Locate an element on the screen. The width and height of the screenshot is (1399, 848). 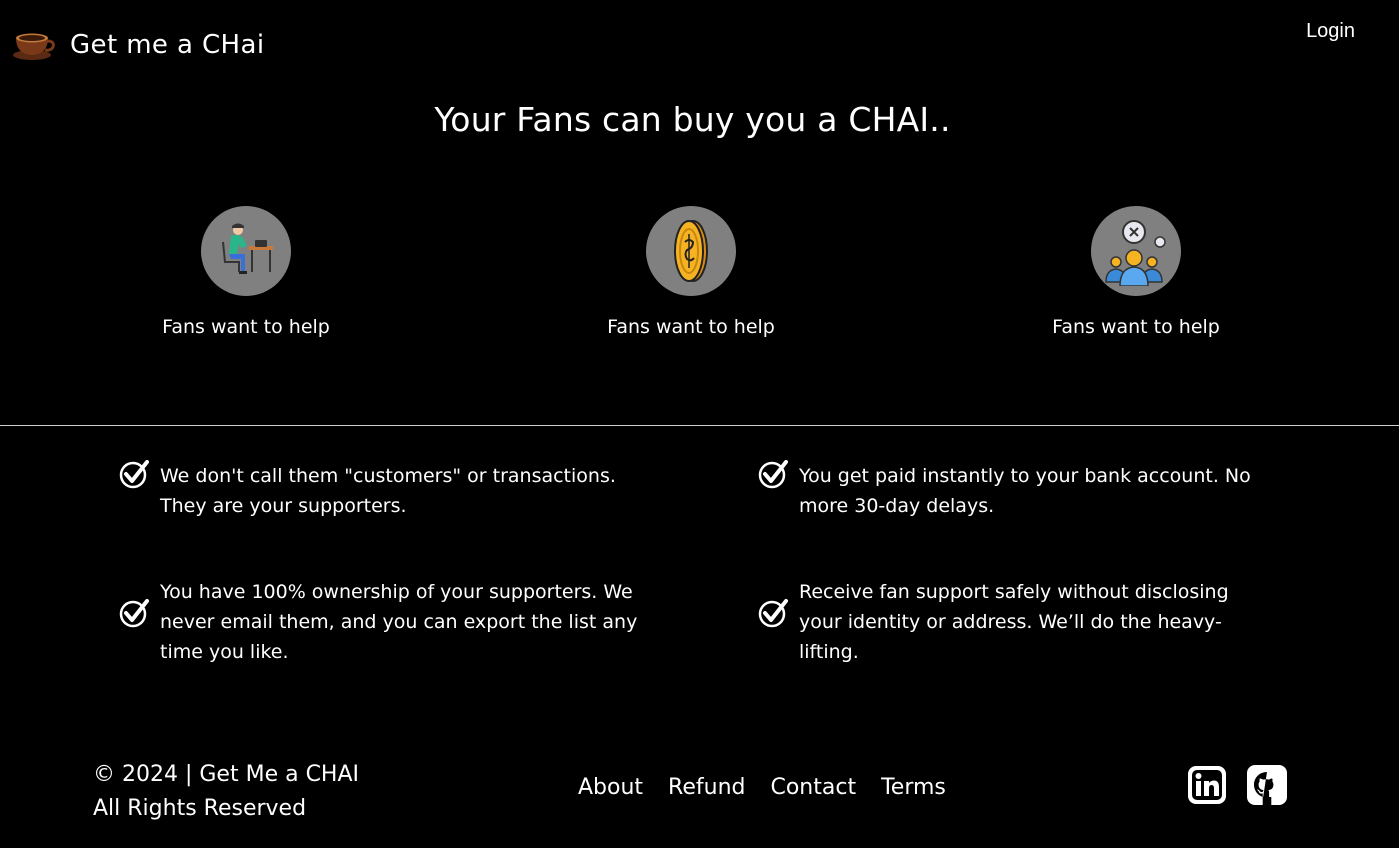
rights-line: All Rights Reserved is located at coordinates (200, 808).